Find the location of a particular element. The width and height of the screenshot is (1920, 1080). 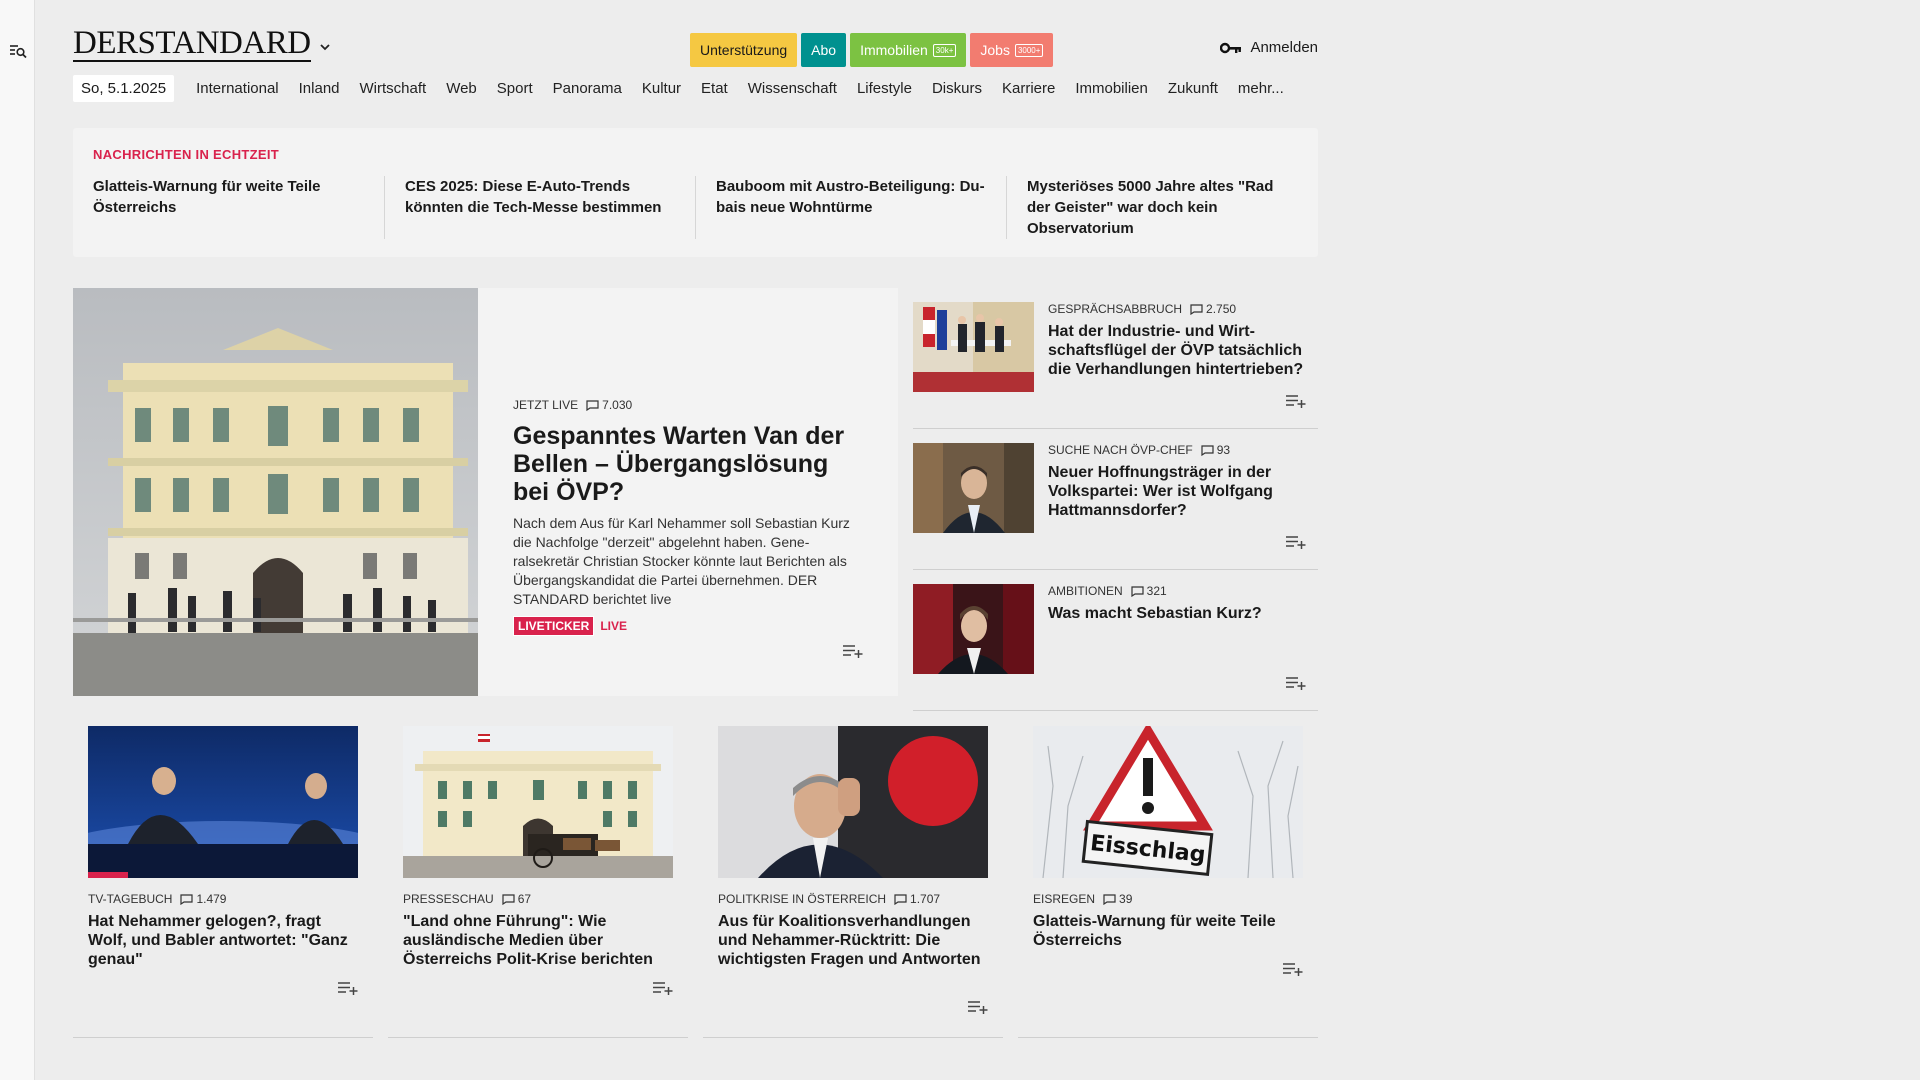

teaser-image: Eisschlag is located at coordinates (1168, 802).